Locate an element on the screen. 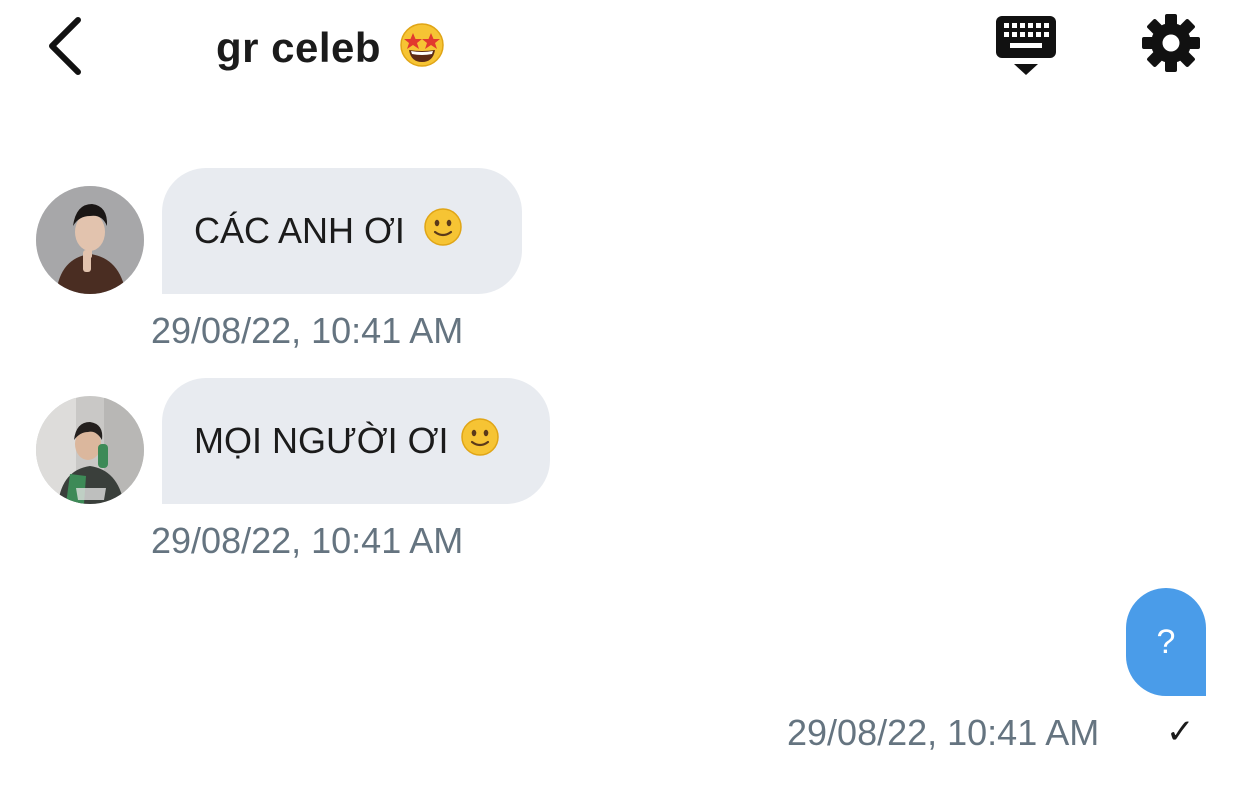 This screenshot has width=1242, height=793. hide-keyboard-button is located at coordinates (1026, 45).